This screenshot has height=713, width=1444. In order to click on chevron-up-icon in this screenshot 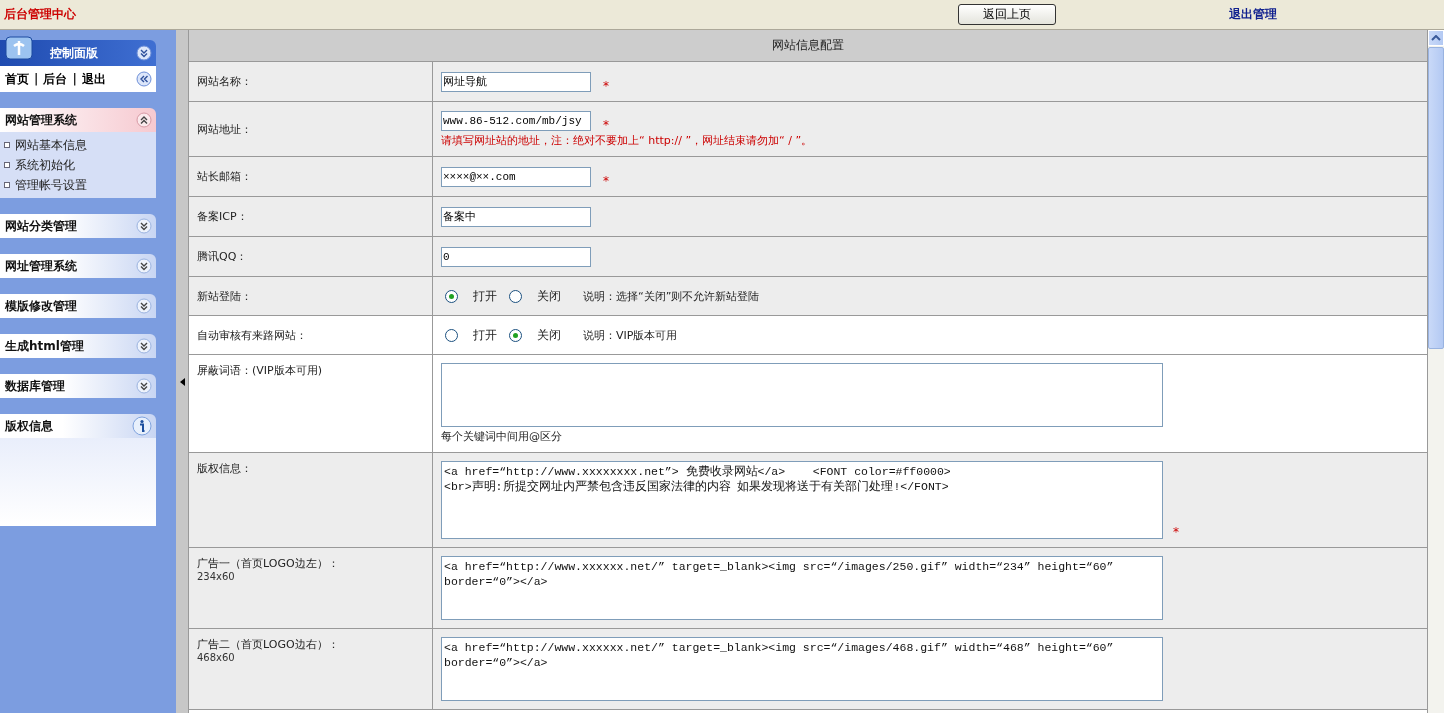, I will do `click(1436, 38)`.